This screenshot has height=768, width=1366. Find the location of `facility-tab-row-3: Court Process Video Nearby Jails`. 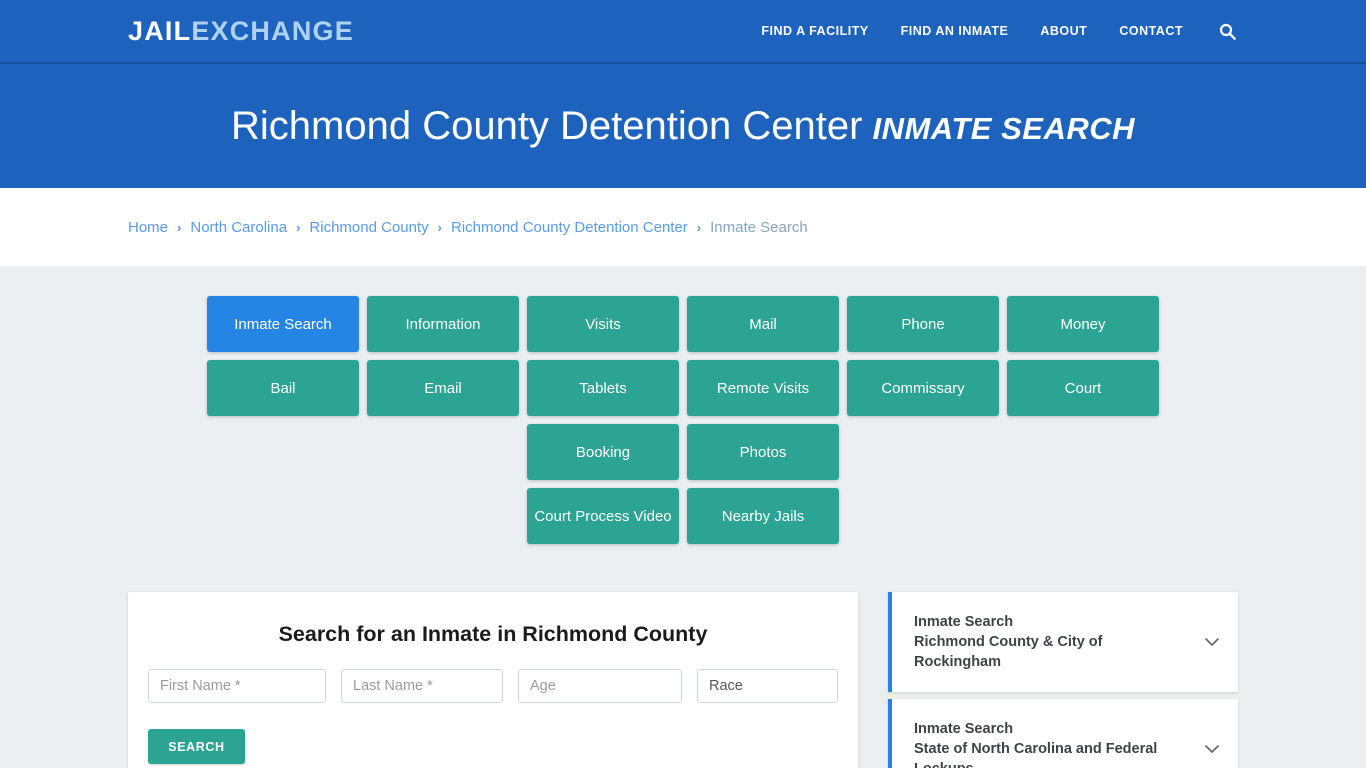

facility-tab-row-3: Court Process Video Nearby Jails is located at coordinates (683, 516).